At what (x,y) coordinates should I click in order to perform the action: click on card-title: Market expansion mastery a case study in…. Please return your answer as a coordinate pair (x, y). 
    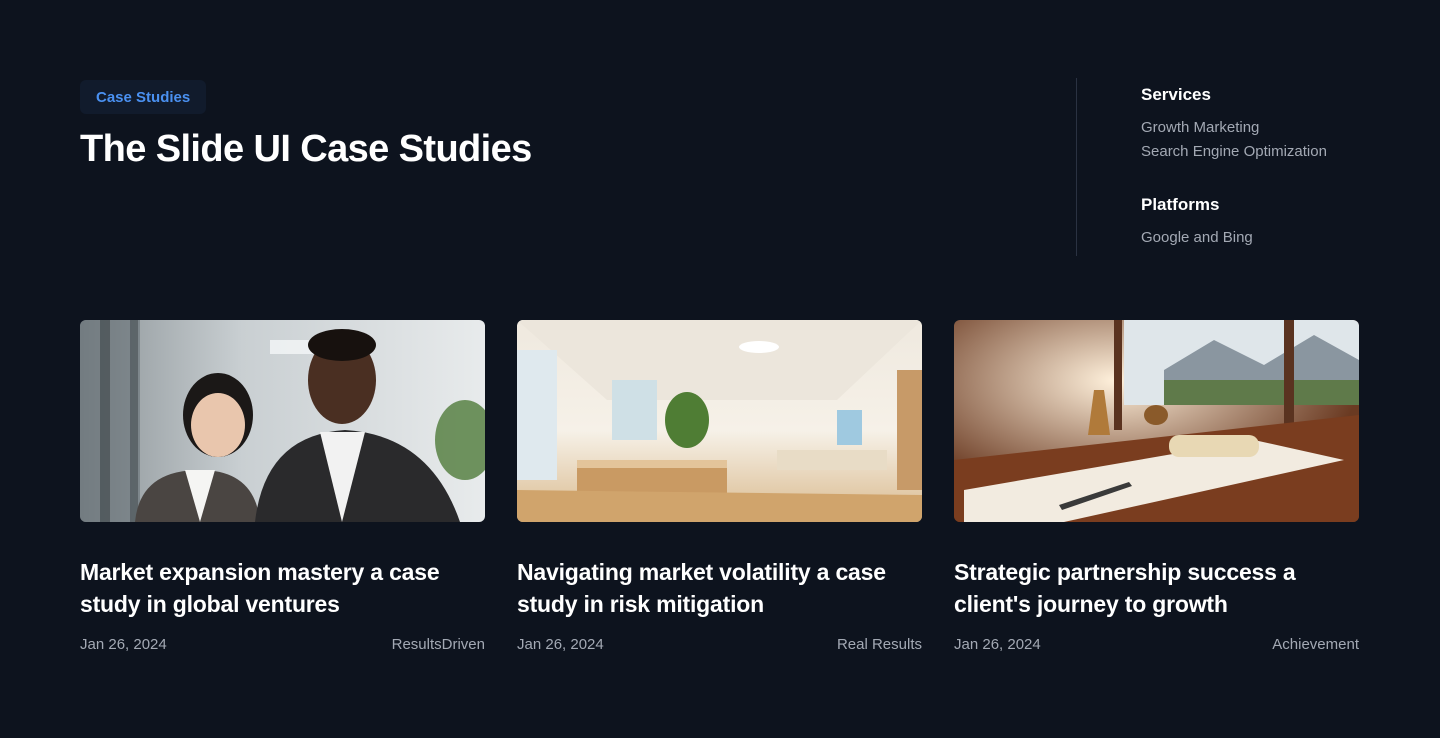
    Looking at the image, I should click on (282, 588).